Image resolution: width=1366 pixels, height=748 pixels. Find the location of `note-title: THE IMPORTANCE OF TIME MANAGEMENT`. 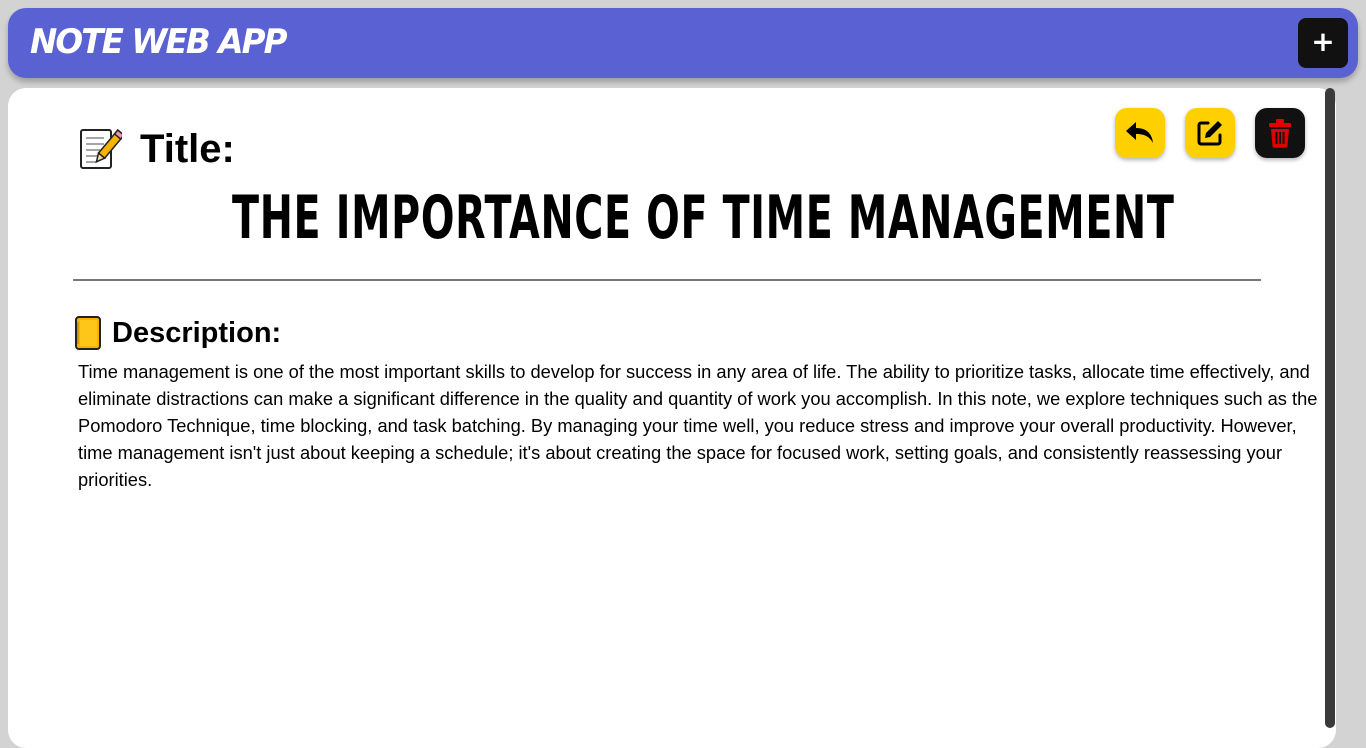

note-title: THE IMPORTANCE OF TIME MANAGEMENT is located at coordinates (703, 218).